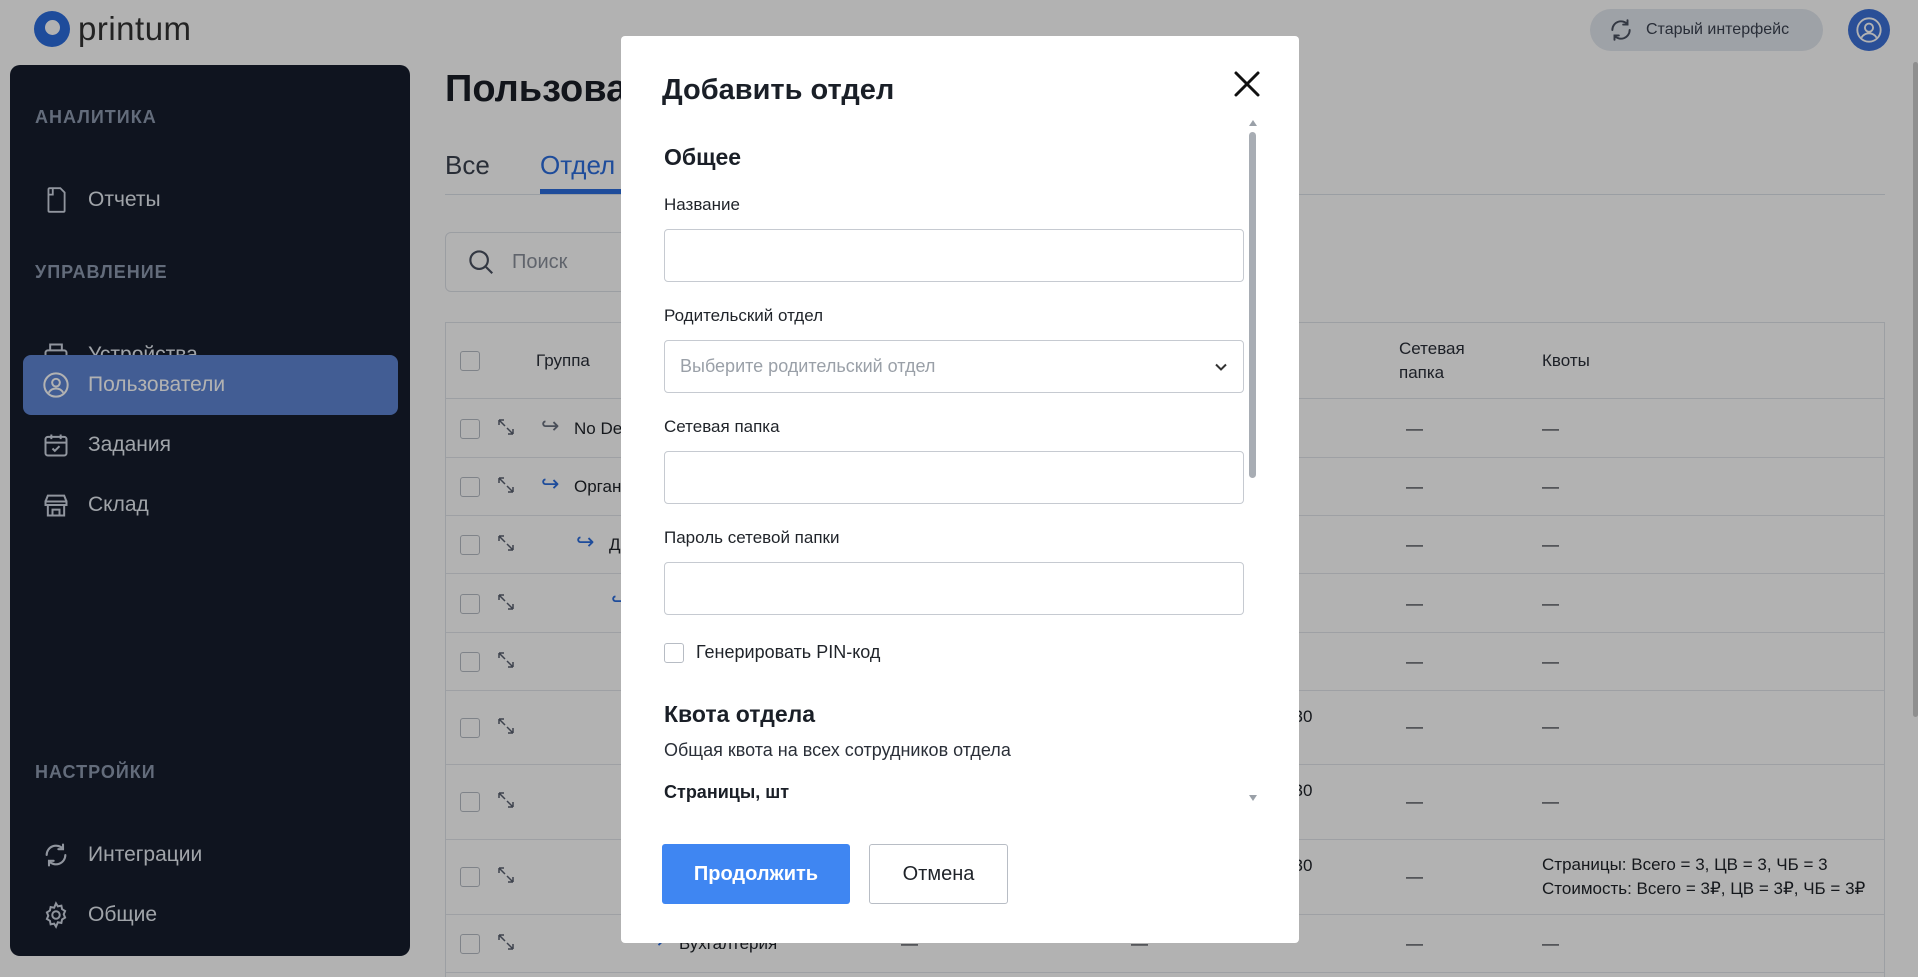 The height and width of the screenshot is (977, 1918). Describe the element at coordinates (808, 366) in the screenshot. I see `parent-department-placeholder: Выберите родительский отдел` at that location.